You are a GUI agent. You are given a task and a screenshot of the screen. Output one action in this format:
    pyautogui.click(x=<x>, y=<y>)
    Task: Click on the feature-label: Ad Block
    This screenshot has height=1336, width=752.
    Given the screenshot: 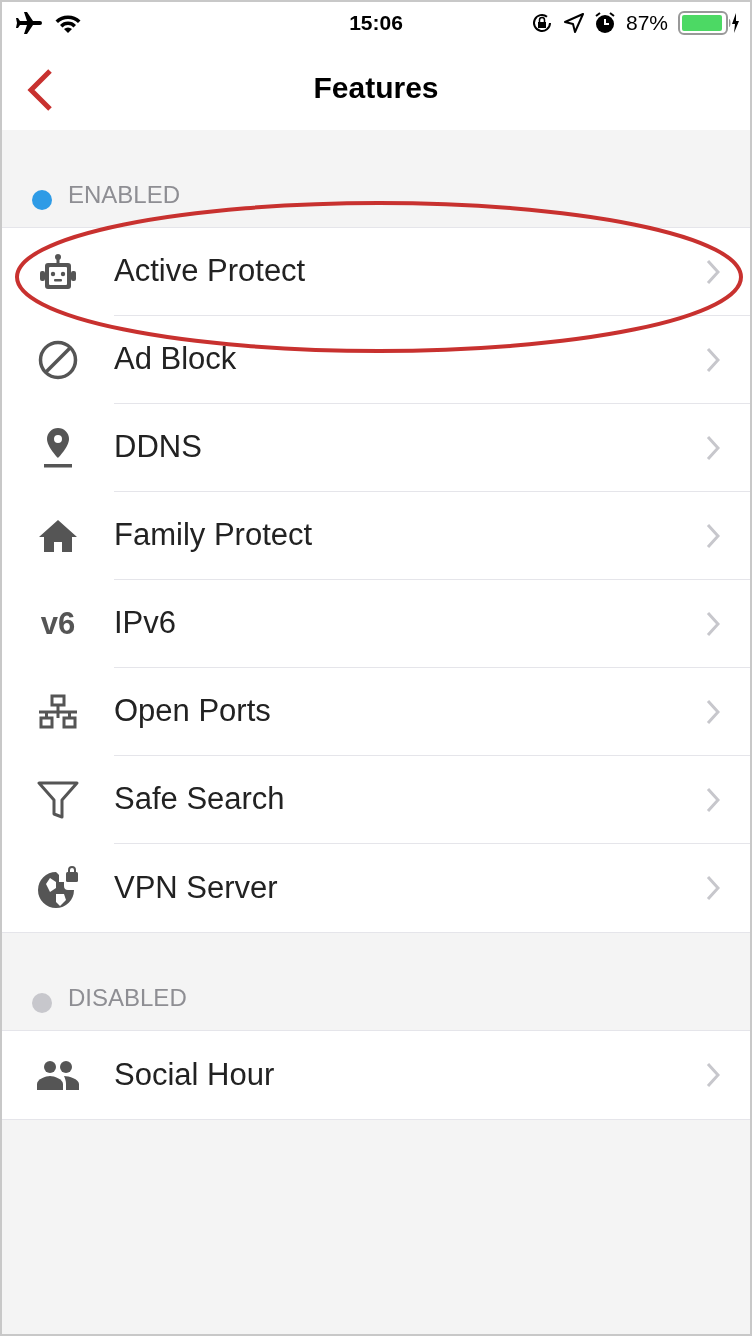 What is the action you would take?
    pyautogui.click(x=176, y=359)
    